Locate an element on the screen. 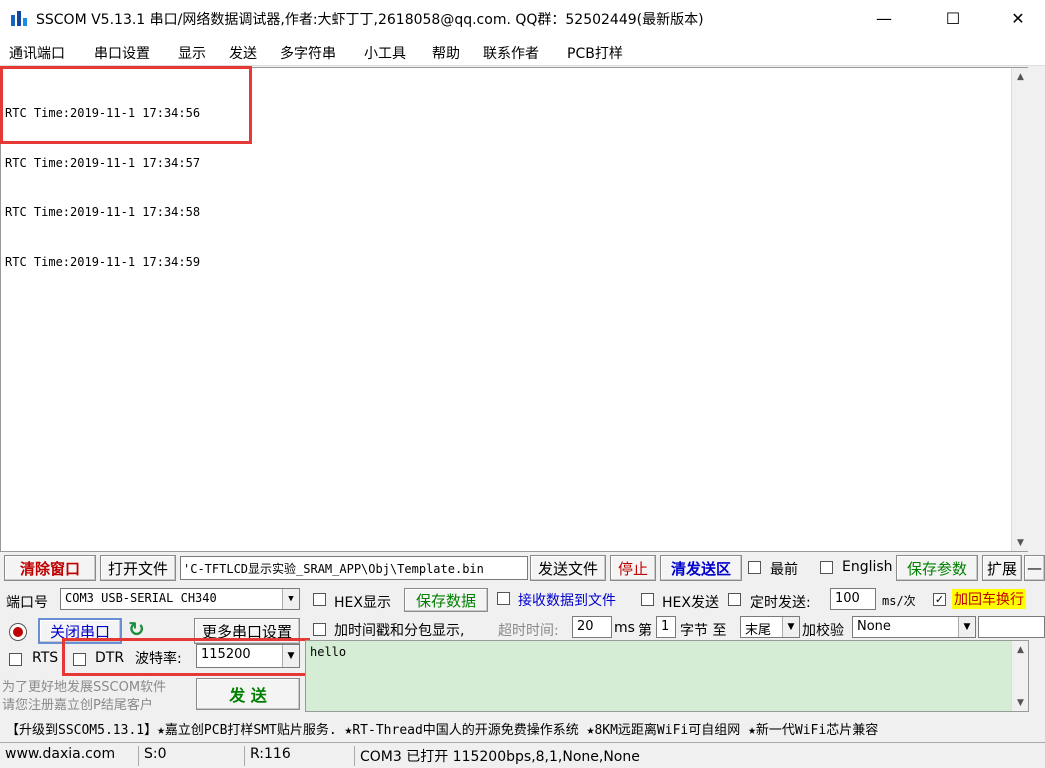 The height and width of the screenshot is (768, 1045). stop-button: 停止 is located at coordinates (633, 568).